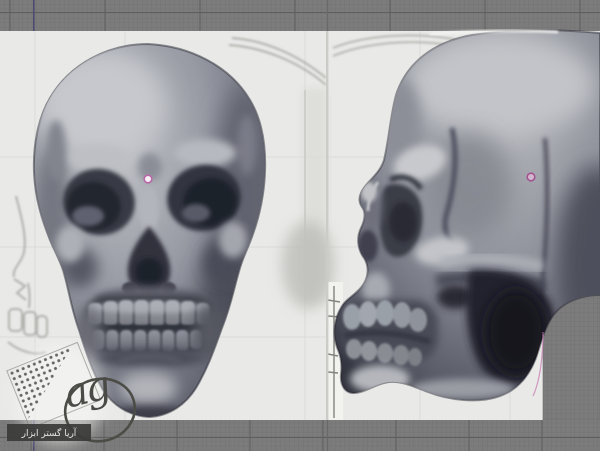 Image resolution: width=600 pixels, height=451 pixels. What do you see at coordinates (531, 177) in the screenshot?
I see `vertex-marker-side` at bounding box center [531, 177].